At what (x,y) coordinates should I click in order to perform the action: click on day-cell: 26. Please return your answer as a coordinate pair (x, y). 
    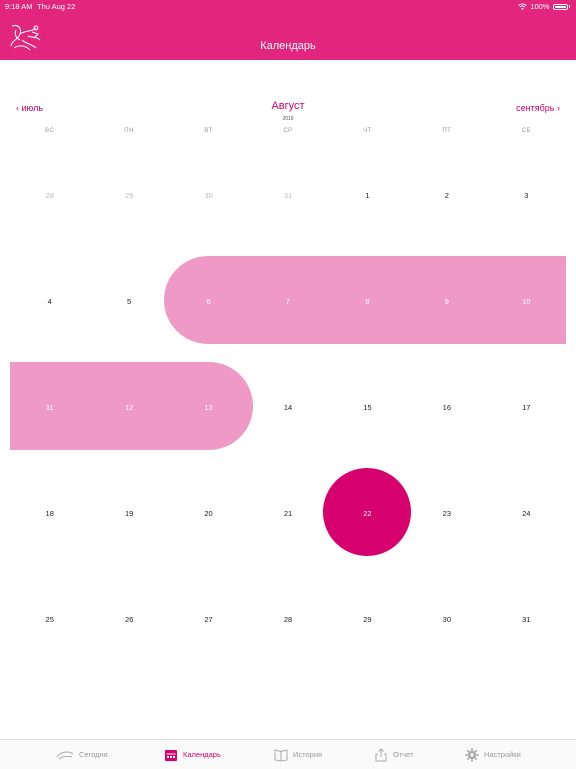
    Looking at the image, I should click on (128, 619).